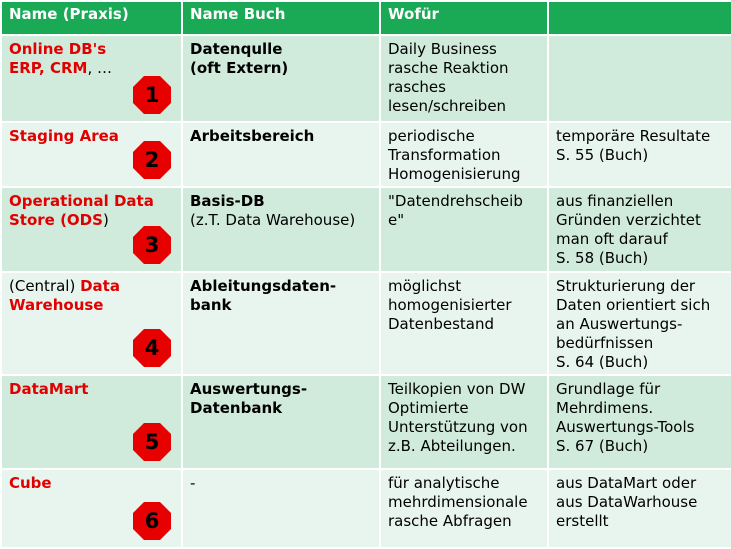 Image resolution: width=731 pixels, height=549 pixels. I want to click on book-name-line: Arbeitsbereich, so click(252, 136).